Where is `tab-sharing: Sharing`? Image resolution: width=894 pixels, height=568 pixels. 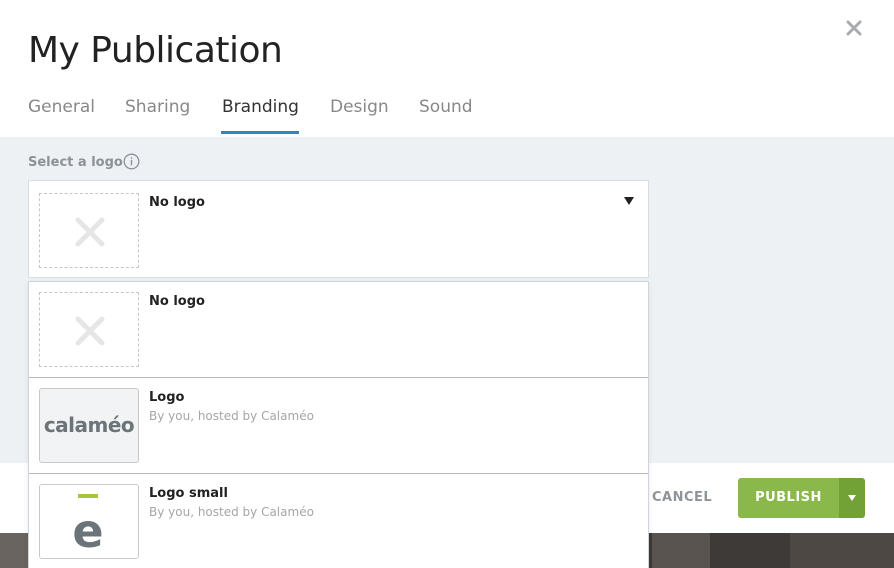
tab-sharing: Sharing is located at coordinates (157, 107).